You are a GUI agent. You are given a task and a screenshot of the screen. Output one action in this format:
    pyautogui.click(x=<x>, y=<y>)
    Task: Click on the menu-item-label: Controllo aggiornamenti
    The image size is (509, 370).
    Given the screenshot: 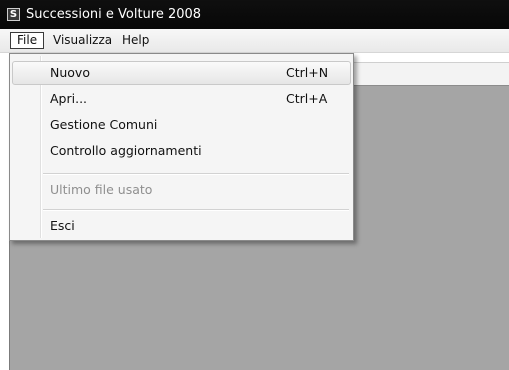 What is the action you would take?
    pyautogui.click(x=126, y=150)
    